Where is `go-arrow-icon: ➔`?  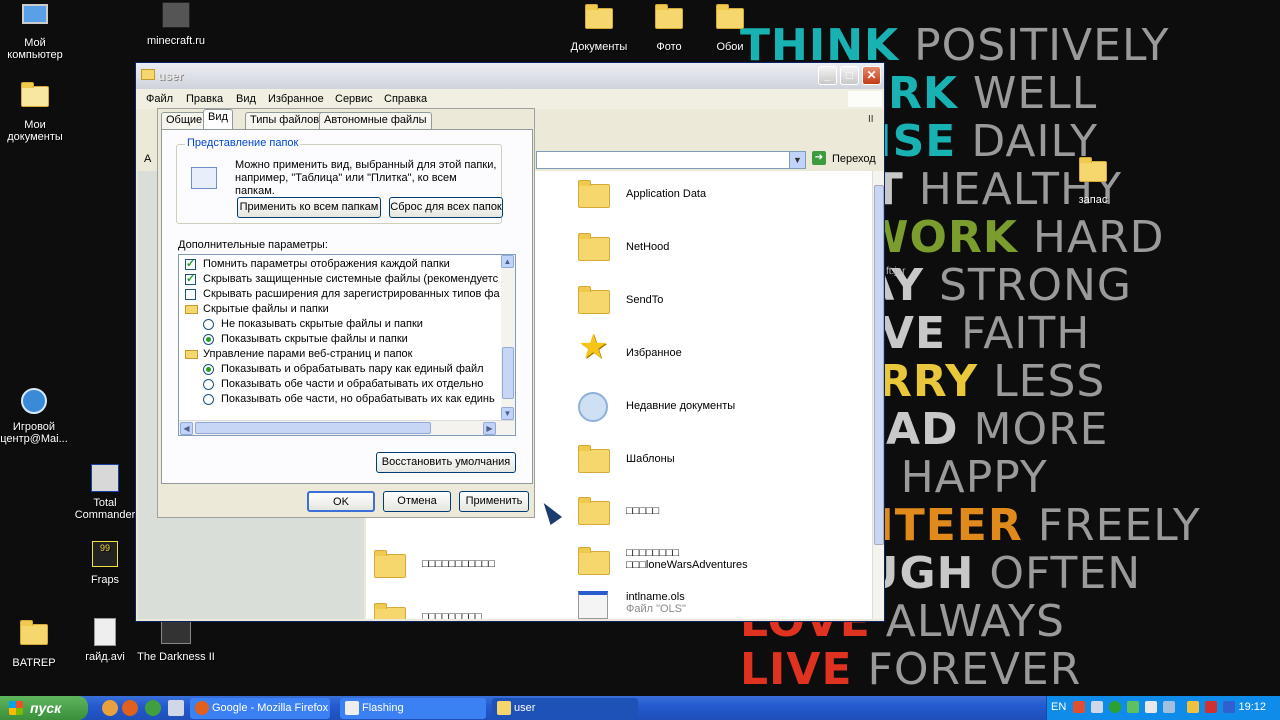 go-arrow-icon: ➔ is located at coordinates (819, 158).